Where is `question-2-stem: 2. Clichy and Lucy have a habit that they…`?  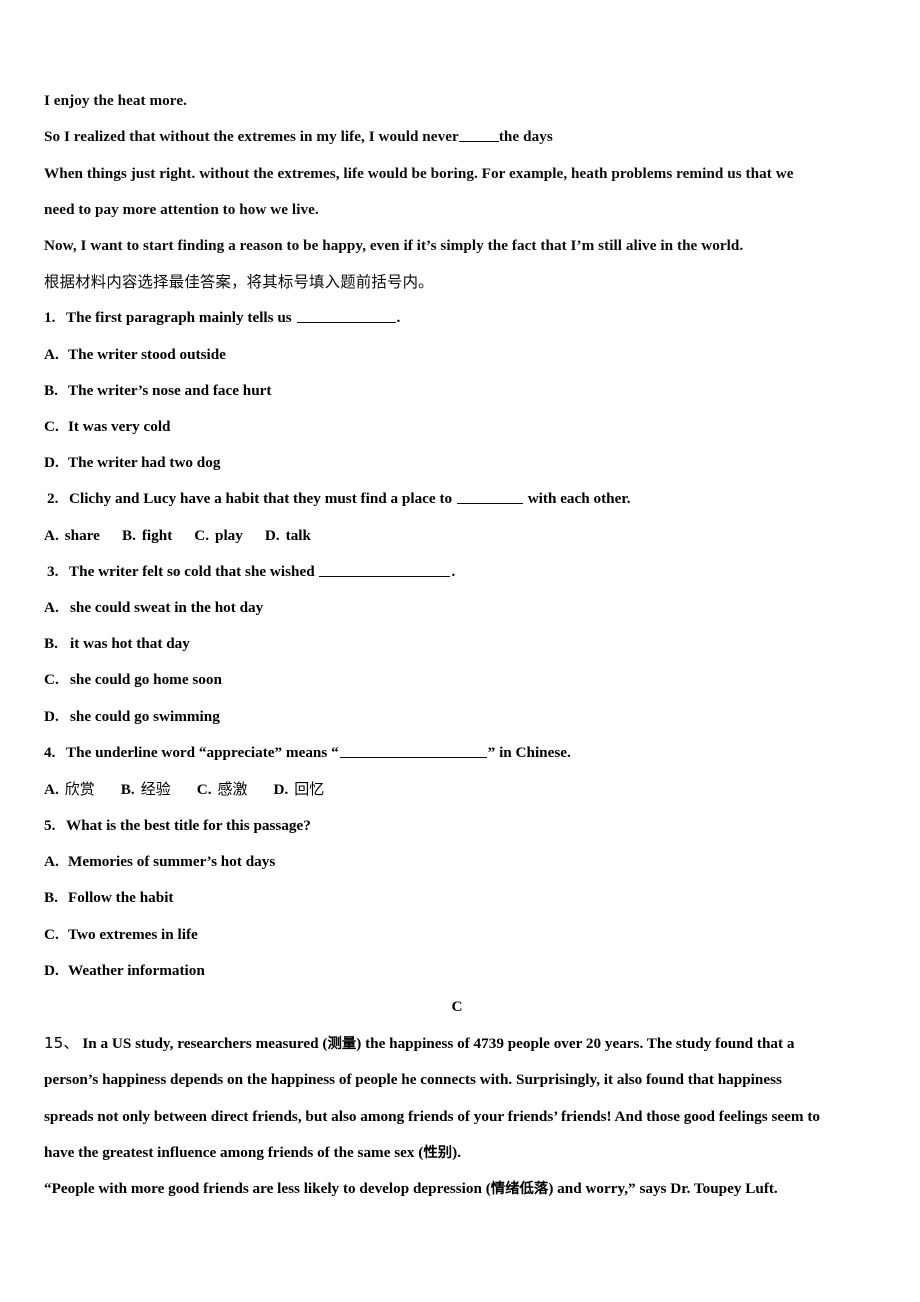 question-2-stem: 2. Clichy and Lucy have a habit that they… is located at coordinates (462, 499).